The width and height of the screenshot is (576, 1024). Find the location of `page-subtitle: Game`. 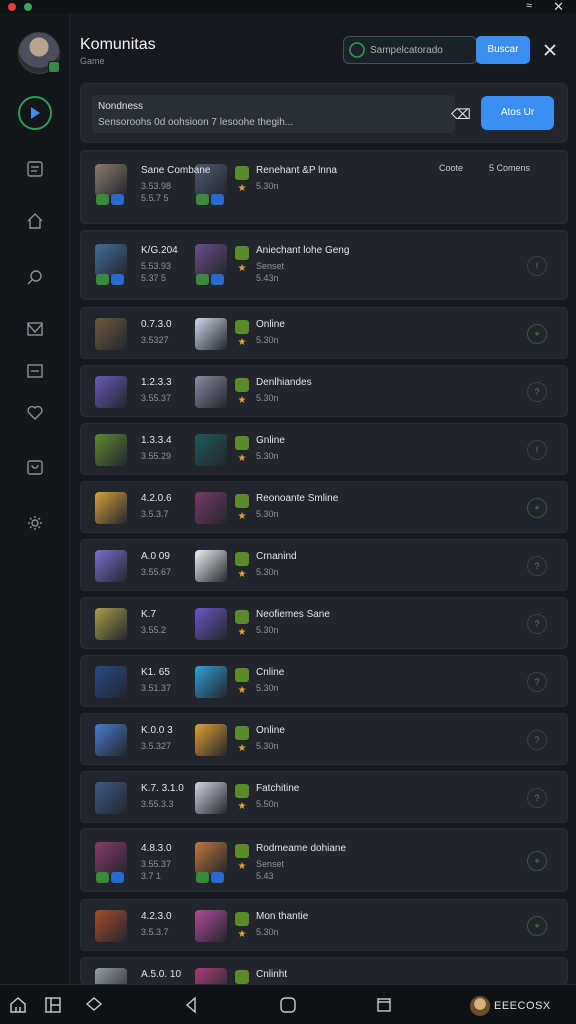

page-subtitle: Game is located at coordinates (92, 61).